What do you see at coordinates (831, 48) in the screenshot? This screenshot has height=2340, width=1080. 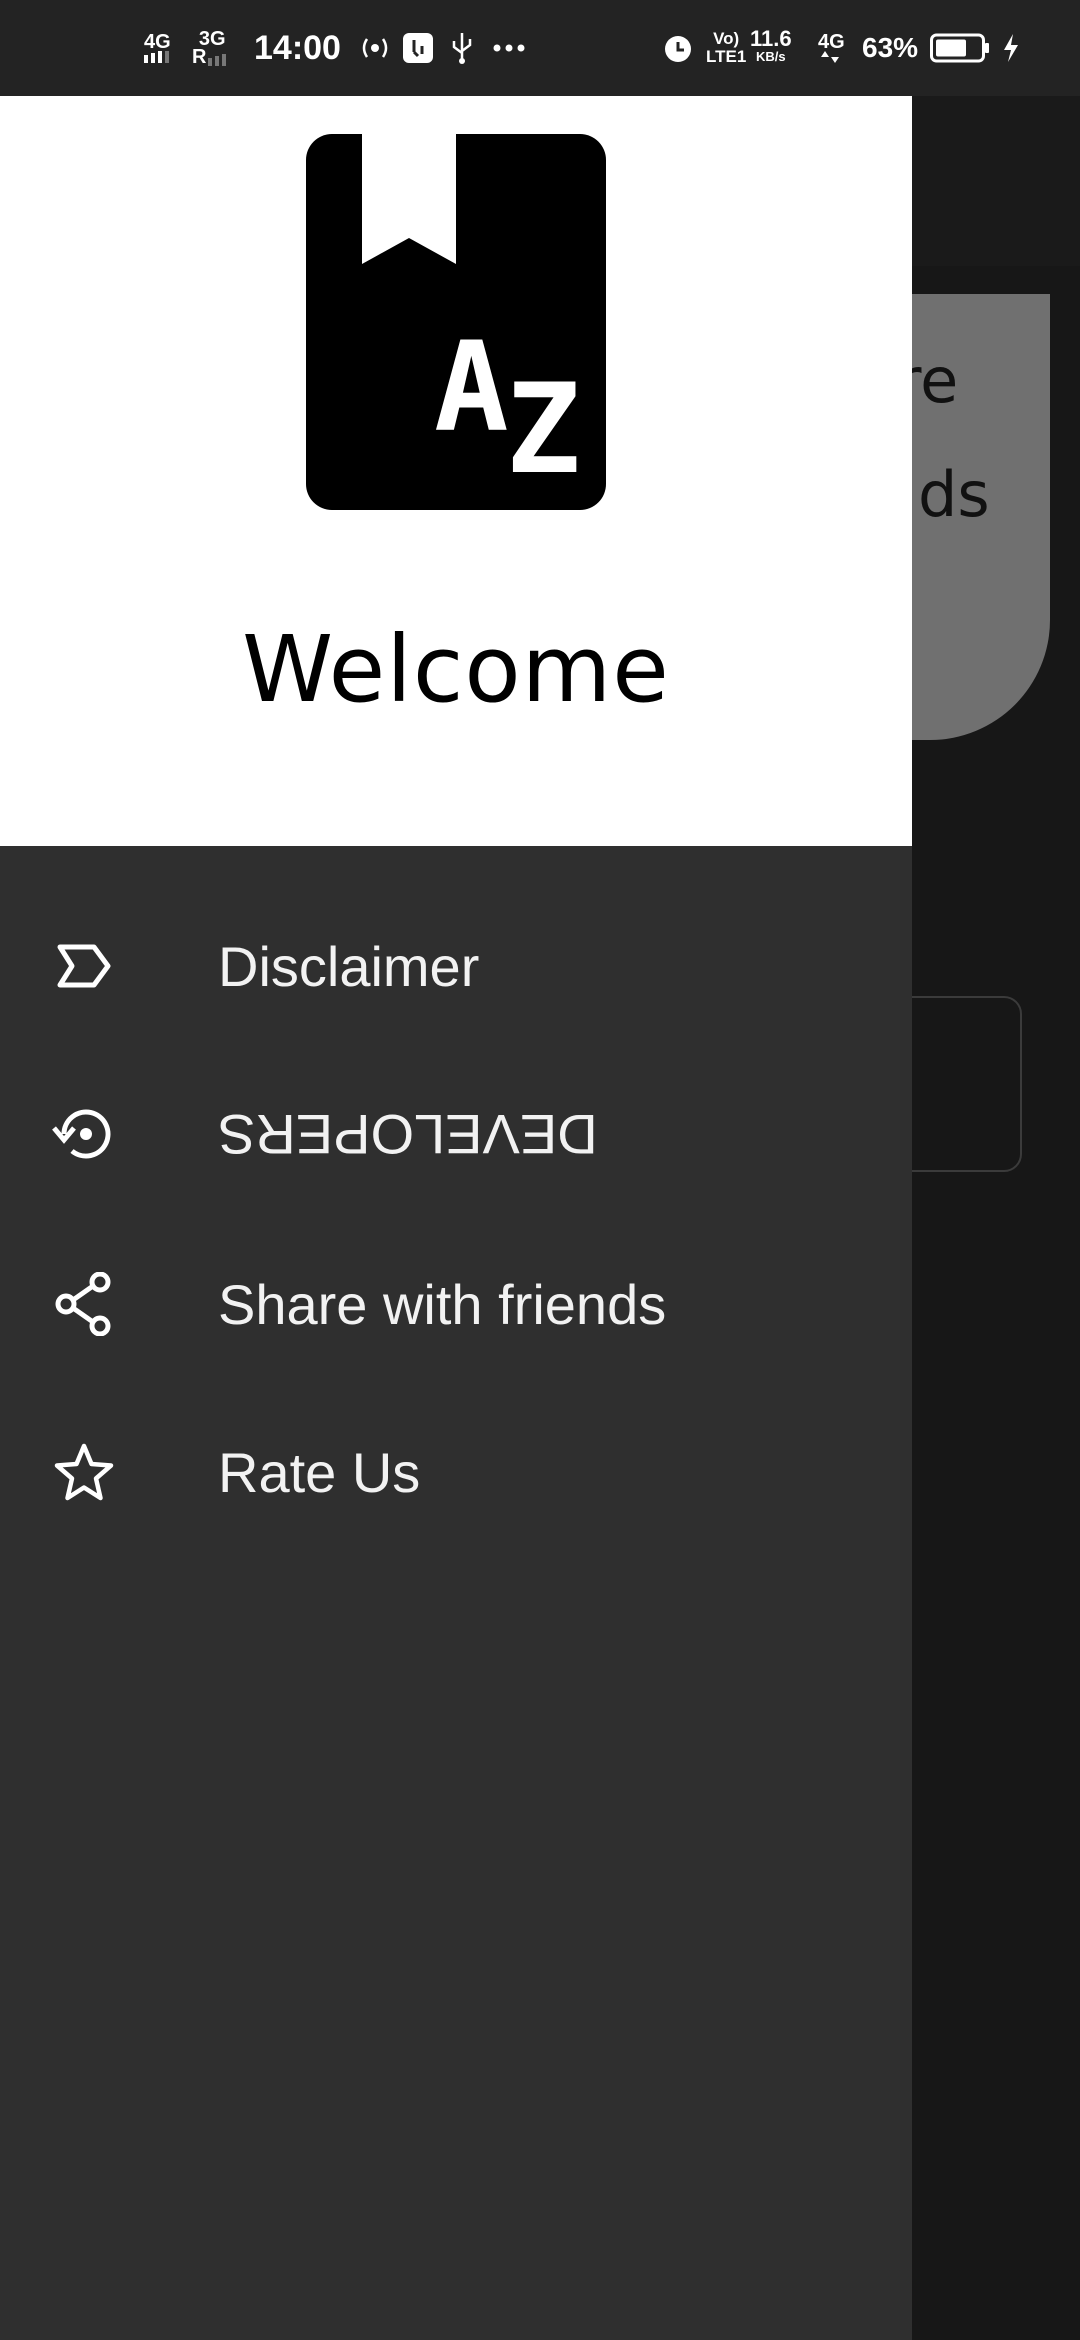 I see `mobile-data-indicator: 4G` at bounding box center [831, 48].